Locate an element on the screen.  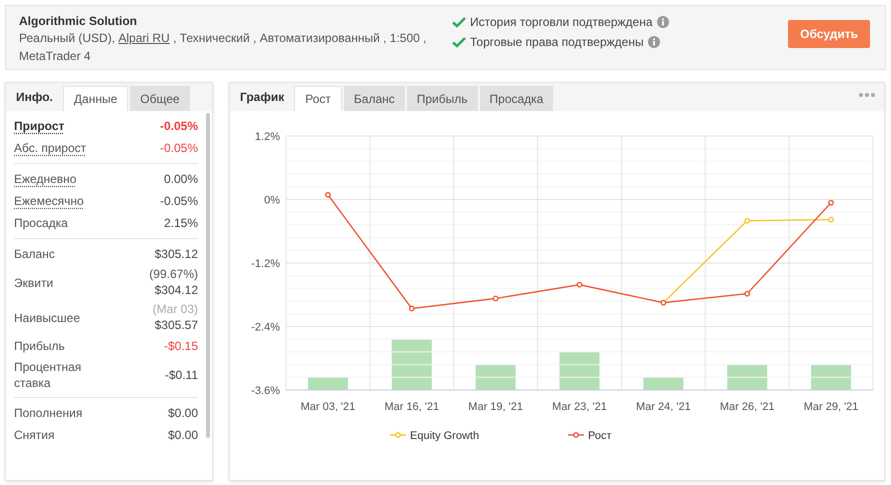
panel-title: Инфо. is located at coordinates (34, 97).